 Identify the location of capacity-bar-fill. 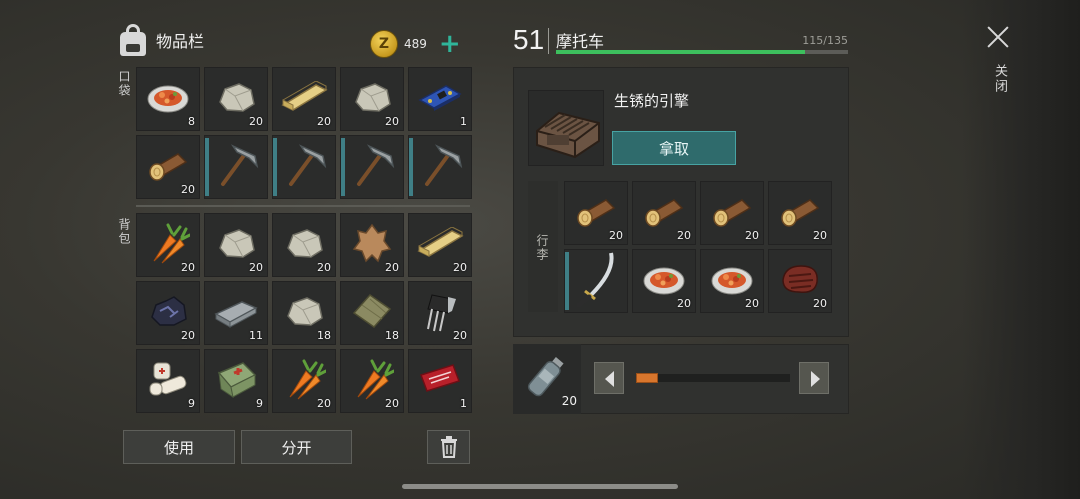
(680, 52).